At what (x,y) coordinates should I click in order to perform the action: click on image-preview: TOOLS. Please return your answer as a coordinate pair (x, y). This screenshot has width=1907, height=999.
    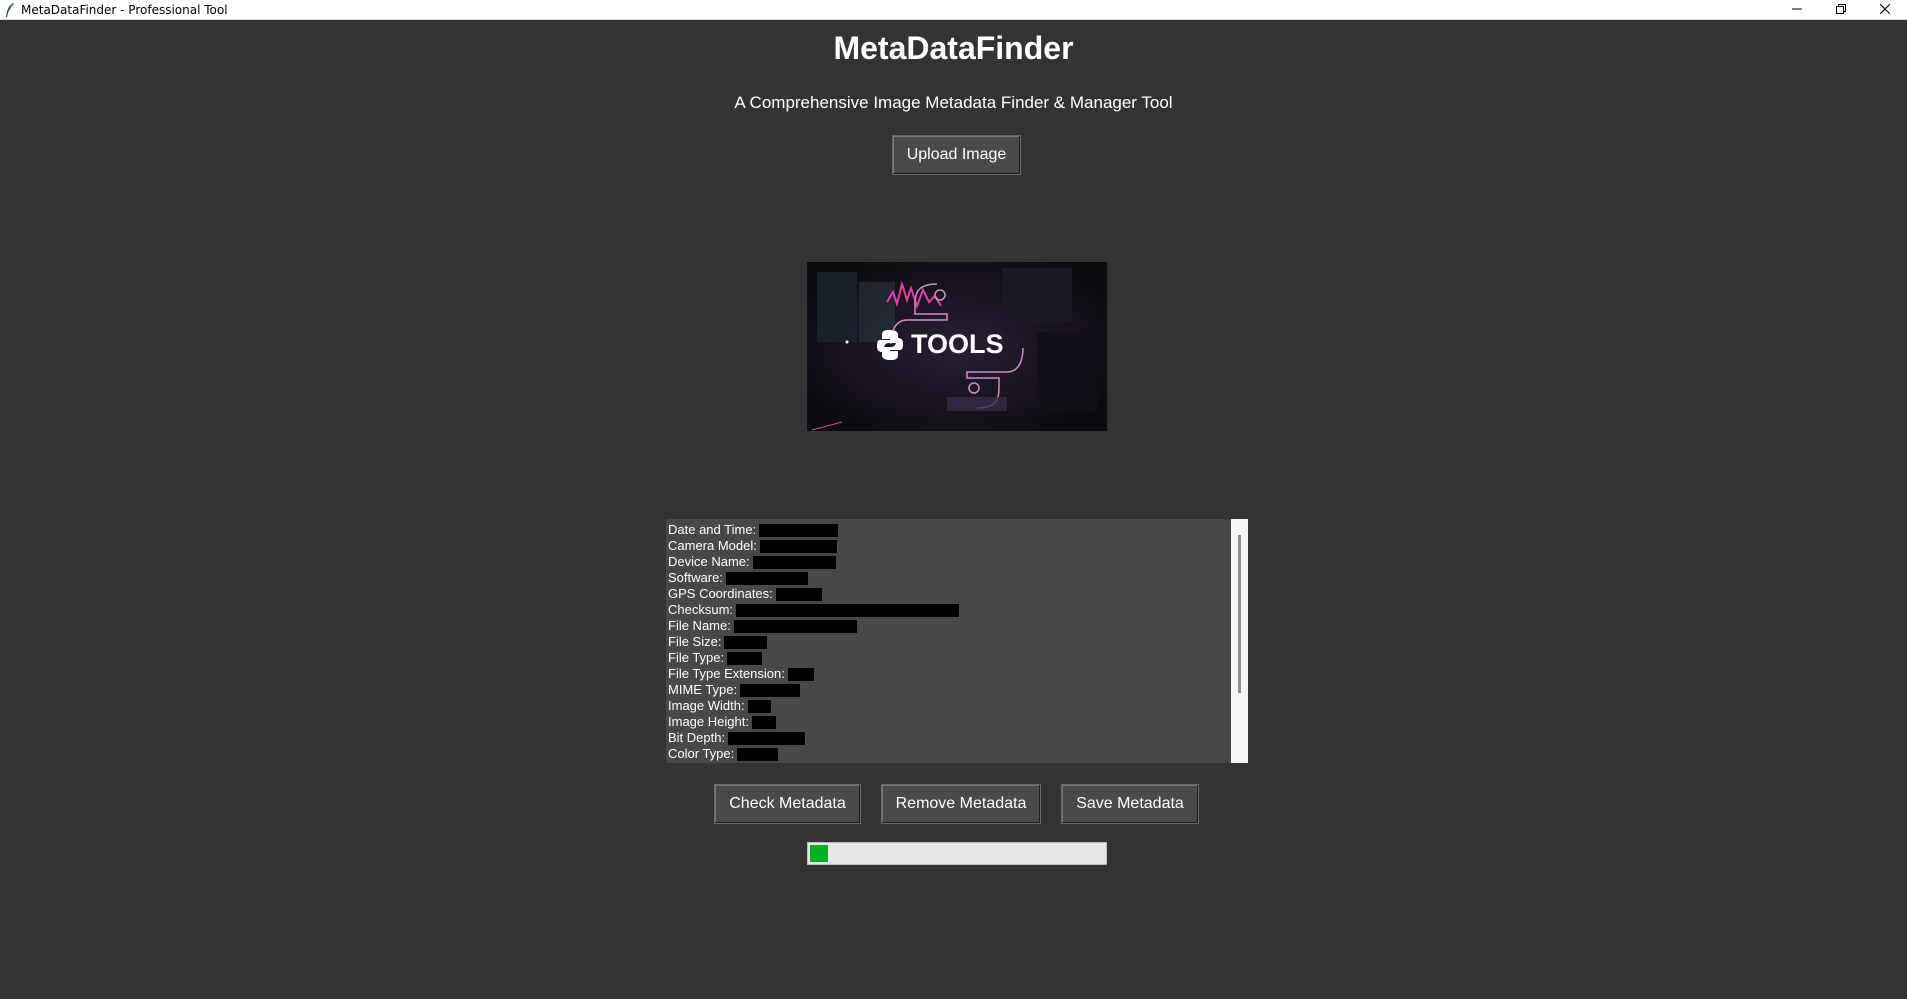
    Looking at the image, I should click on (957, 346).